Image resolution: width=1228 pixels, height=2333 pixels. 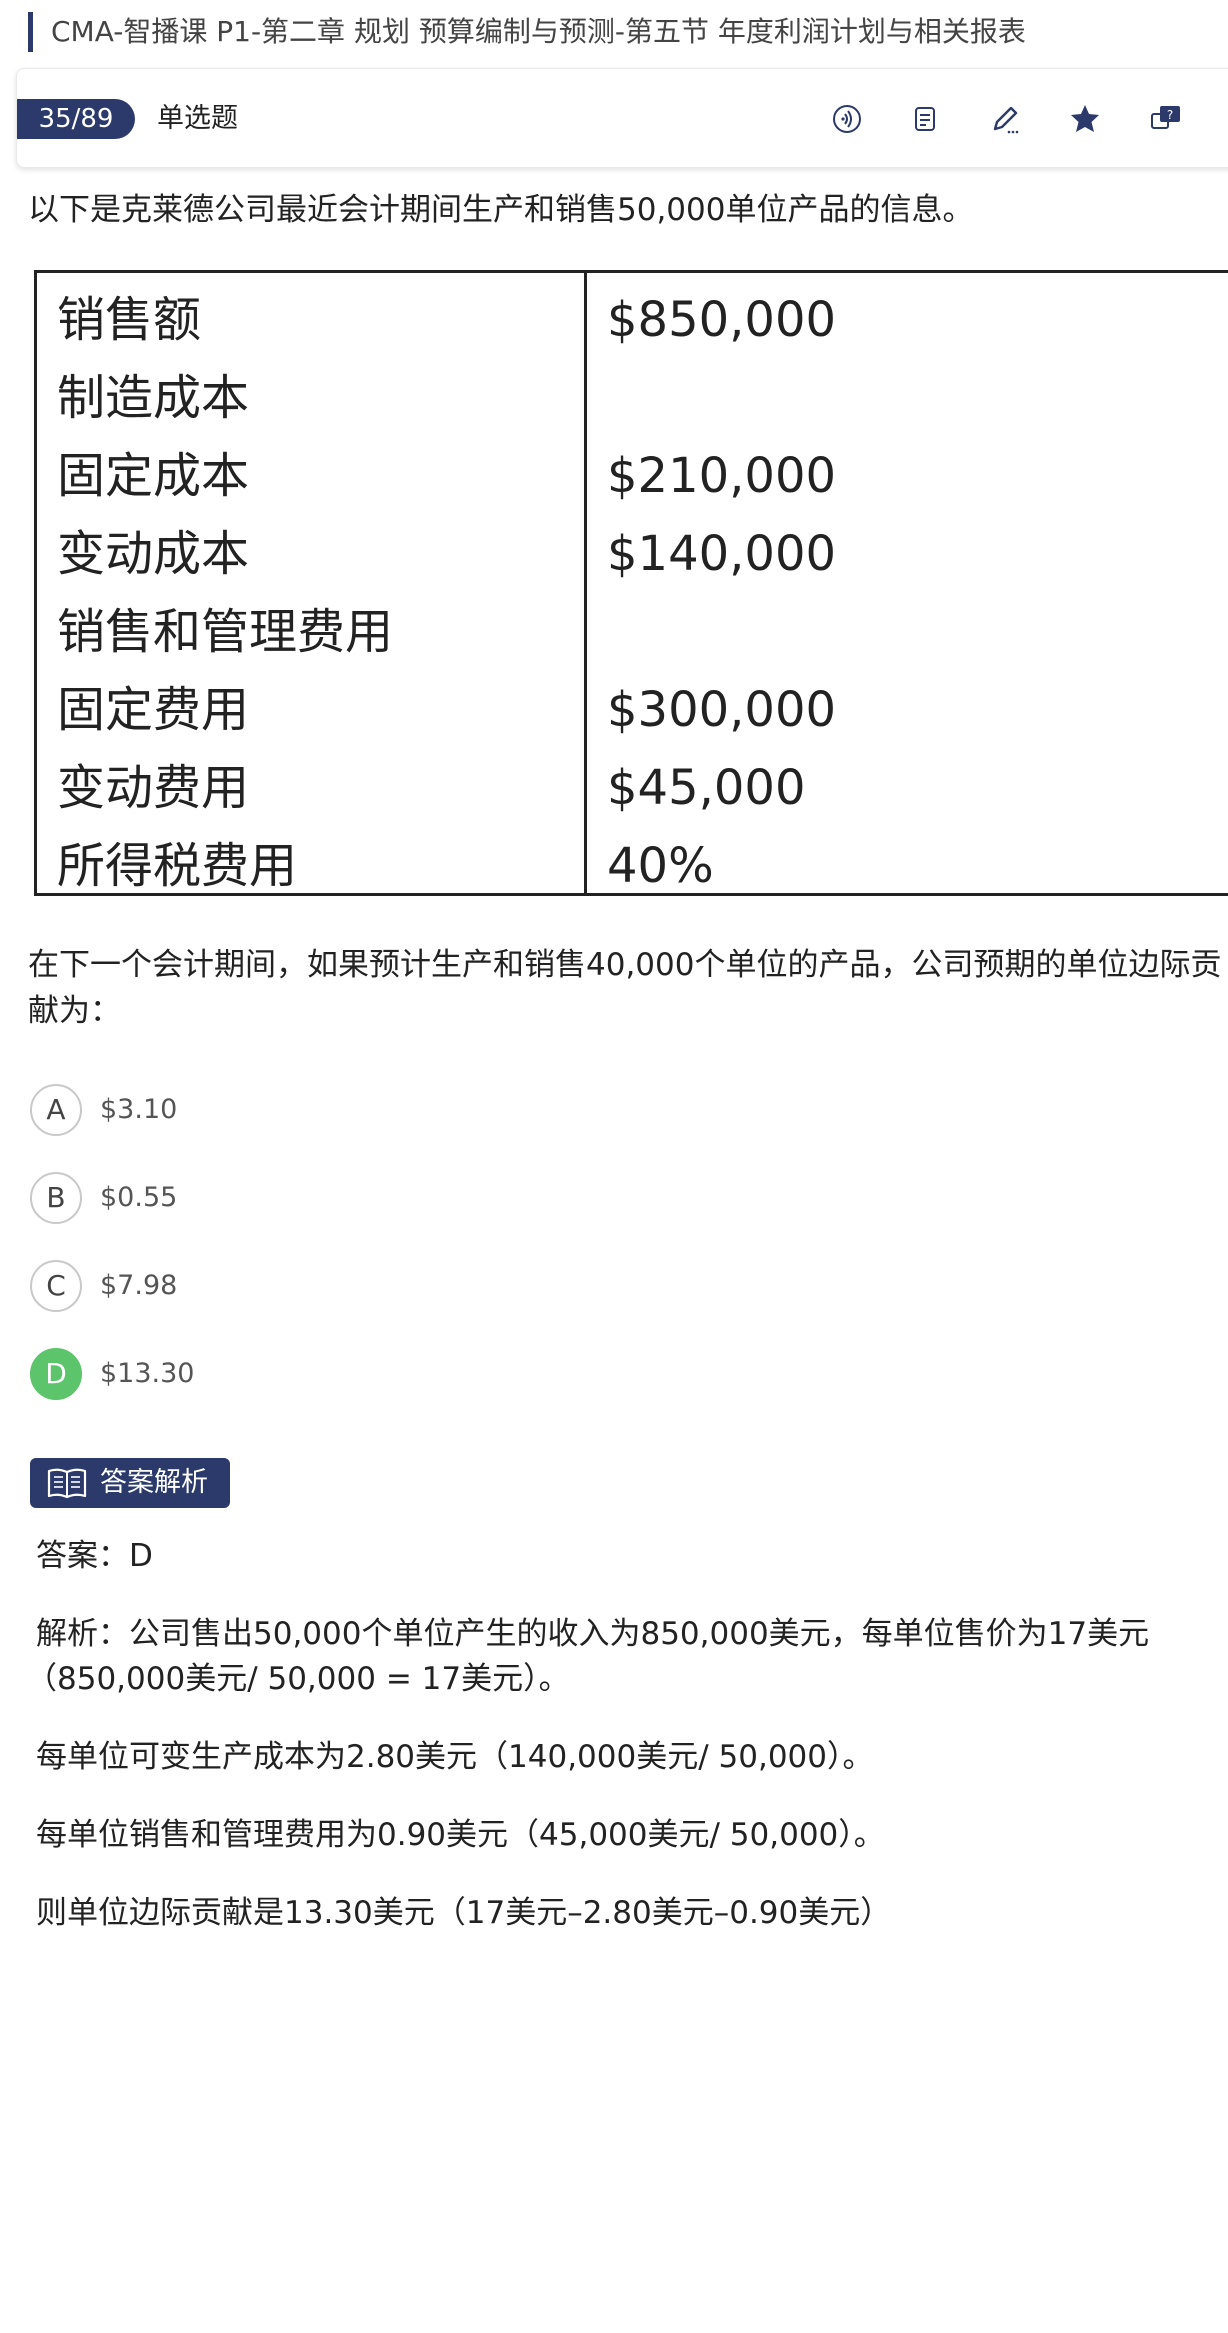 I want to click on favorite-icon, so click(x=1085, y=119).